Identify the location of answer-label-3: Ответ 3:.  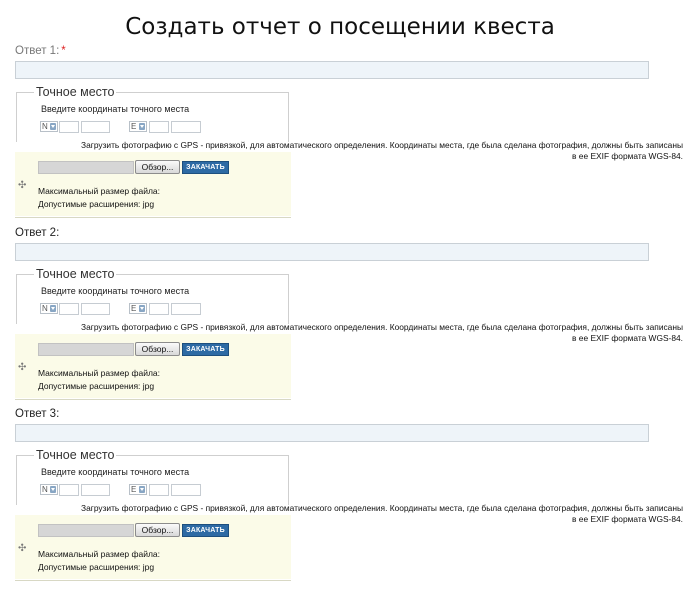
(37, 414).